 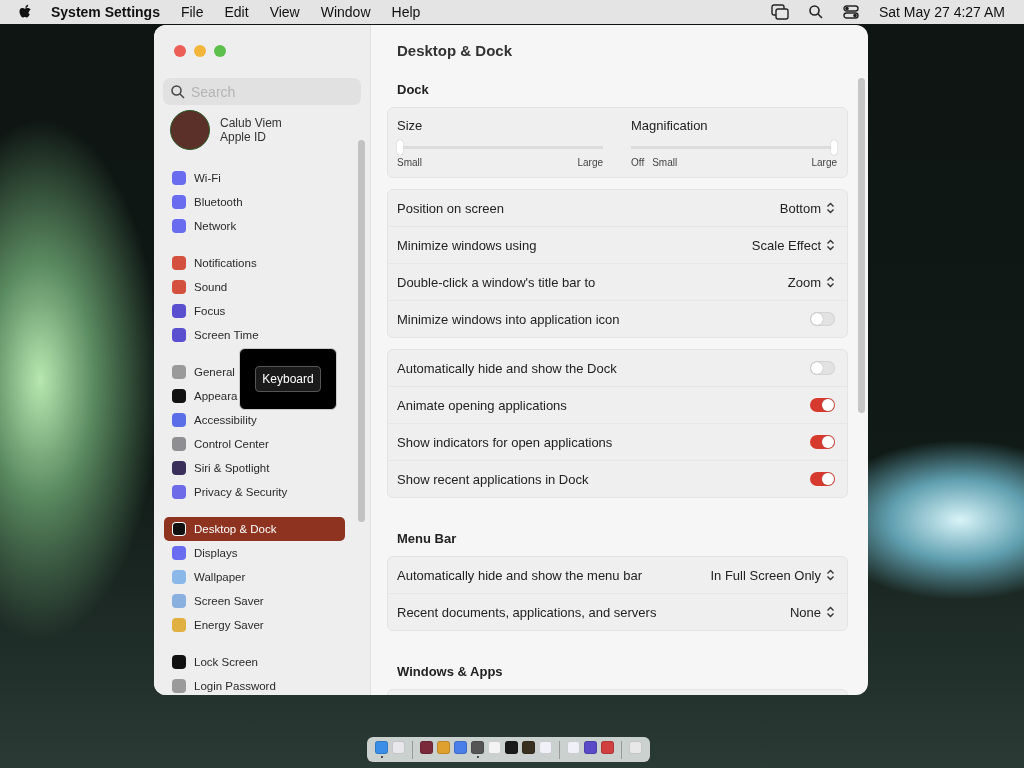 What do you see at coordinates (505, 442) in the screenshot?
I see `setting-label: Show indicators for open applications` at bounding box center [505, 442].